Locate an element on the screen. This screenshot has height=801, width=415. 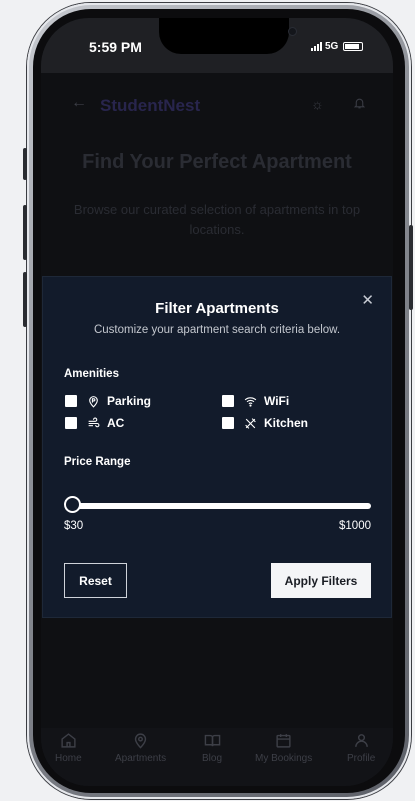
tab-label: My Bookings is located at coordinates (284, 758).